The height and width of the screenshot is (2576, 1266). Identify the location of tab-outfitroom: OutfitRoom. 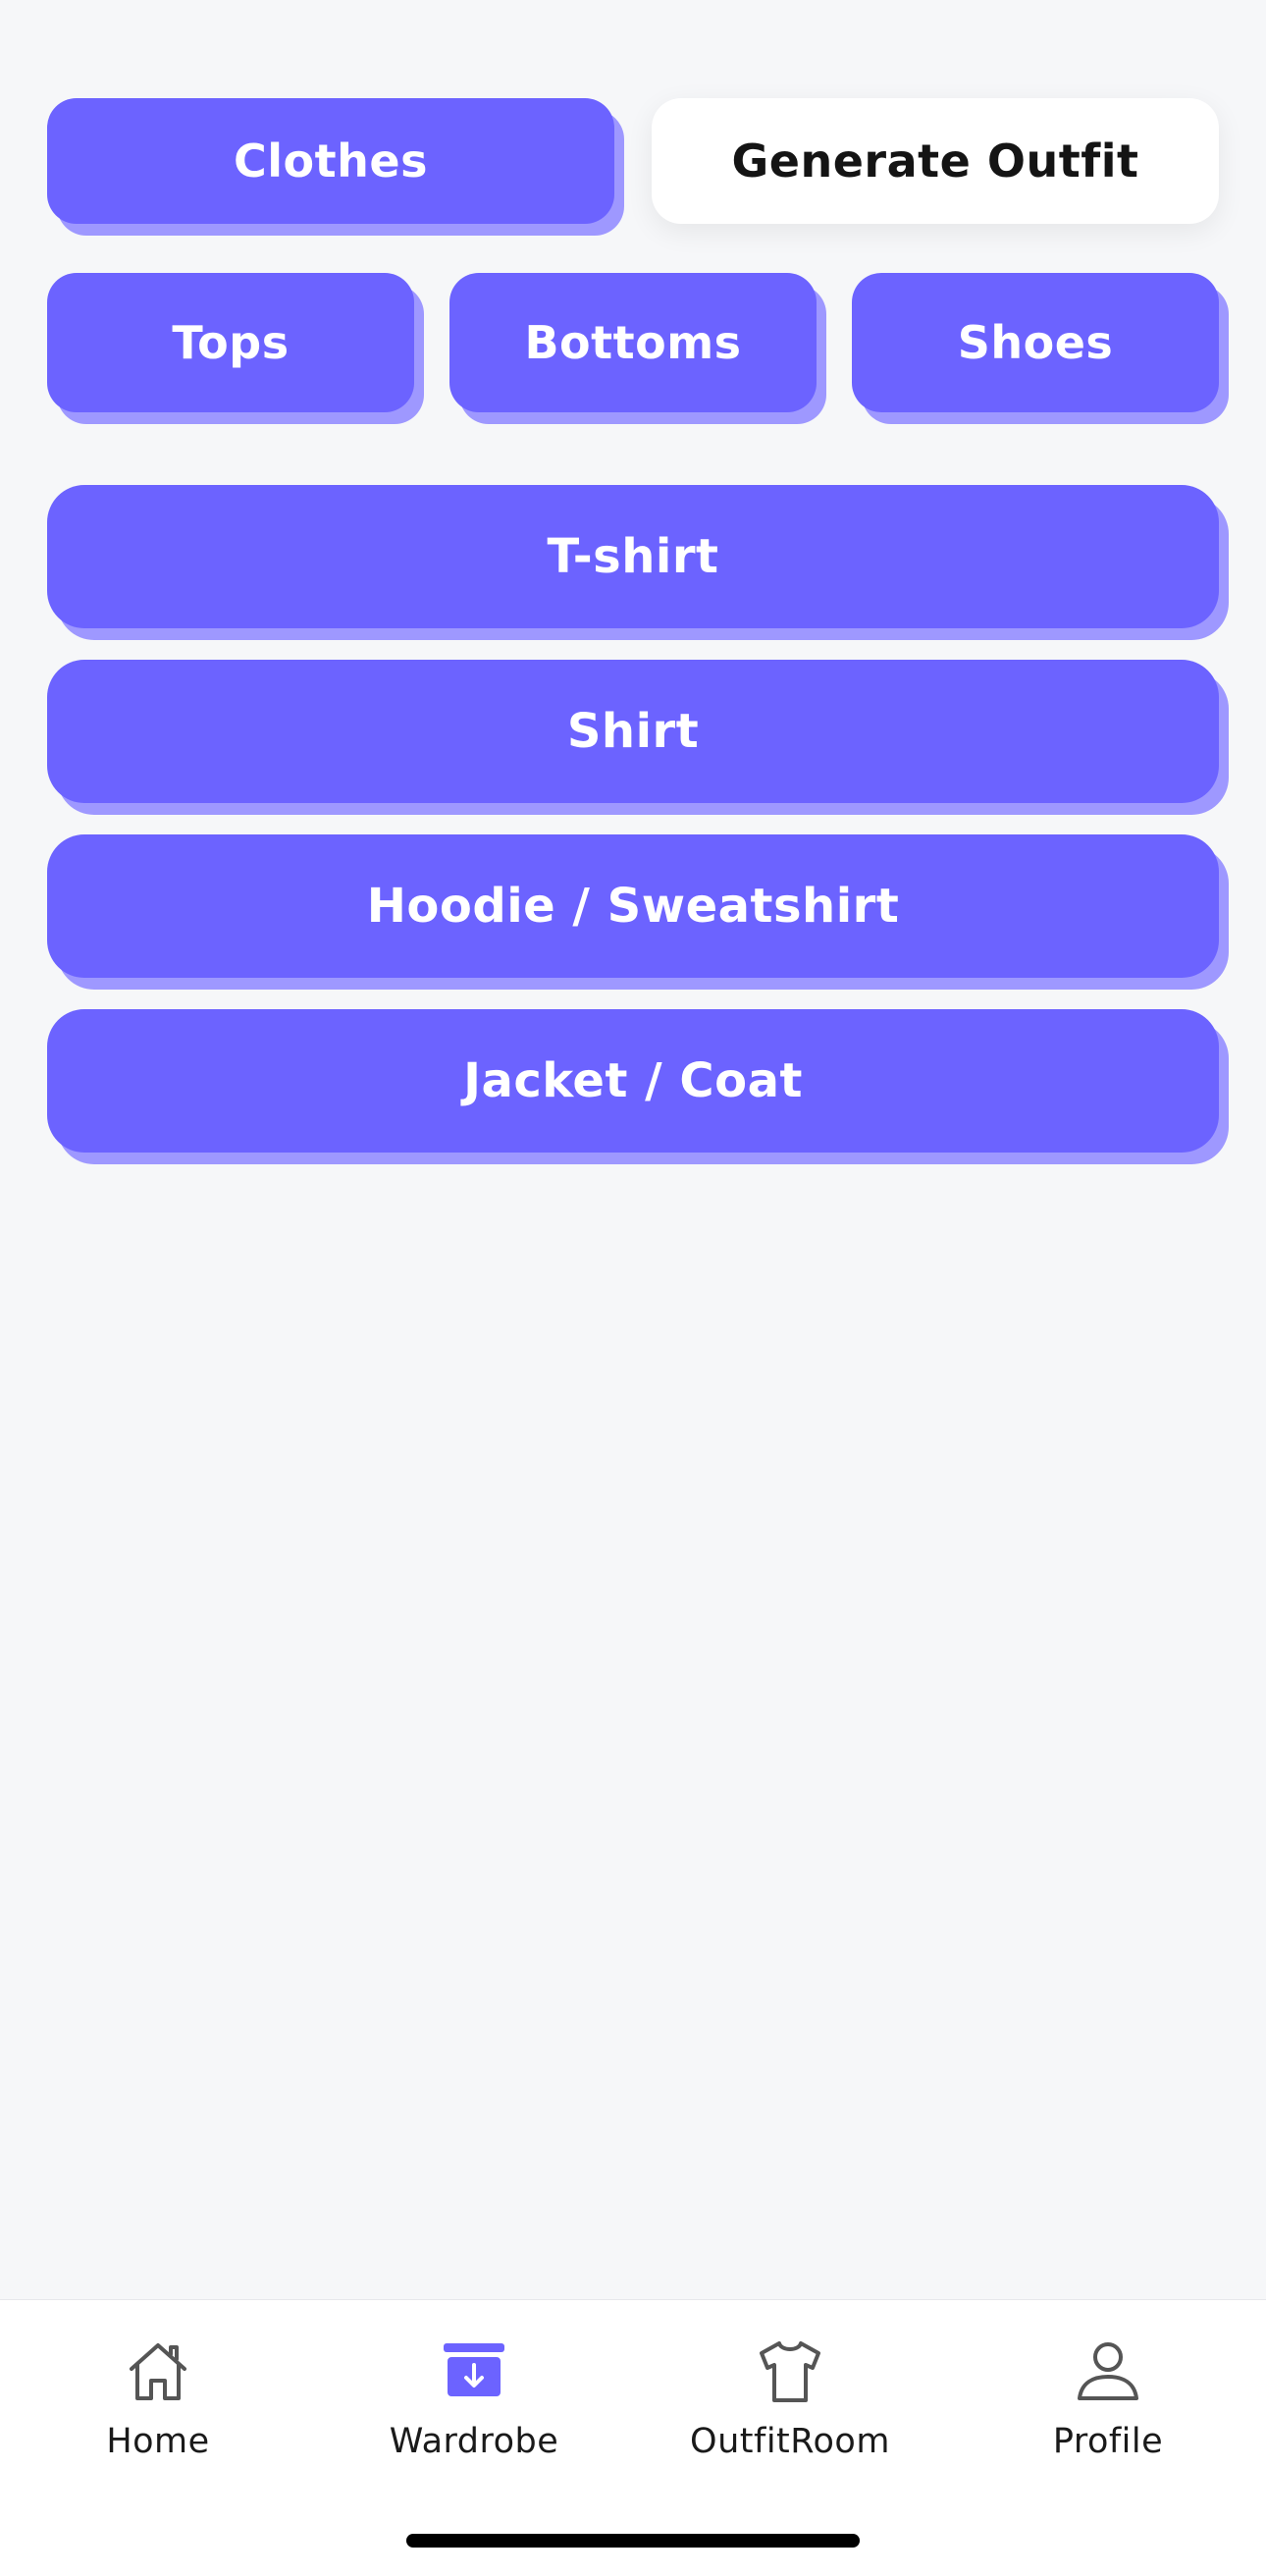
(790, 2418).